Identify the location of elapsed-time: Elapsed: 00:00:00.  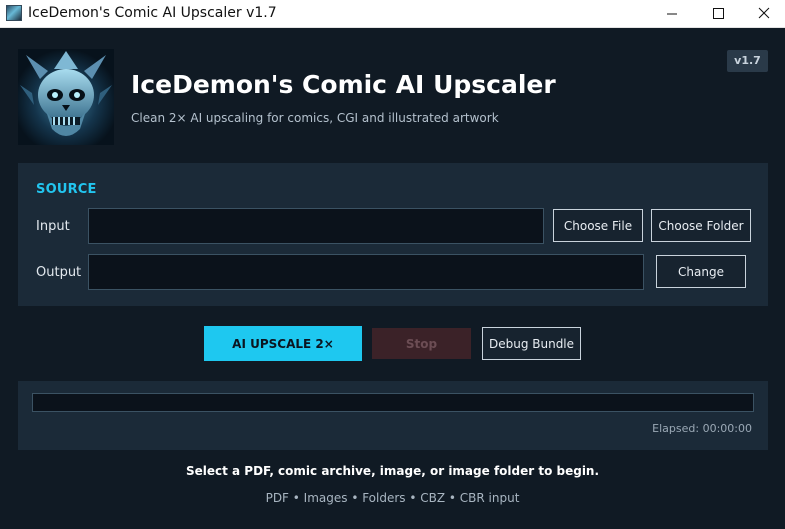
(702, 428).